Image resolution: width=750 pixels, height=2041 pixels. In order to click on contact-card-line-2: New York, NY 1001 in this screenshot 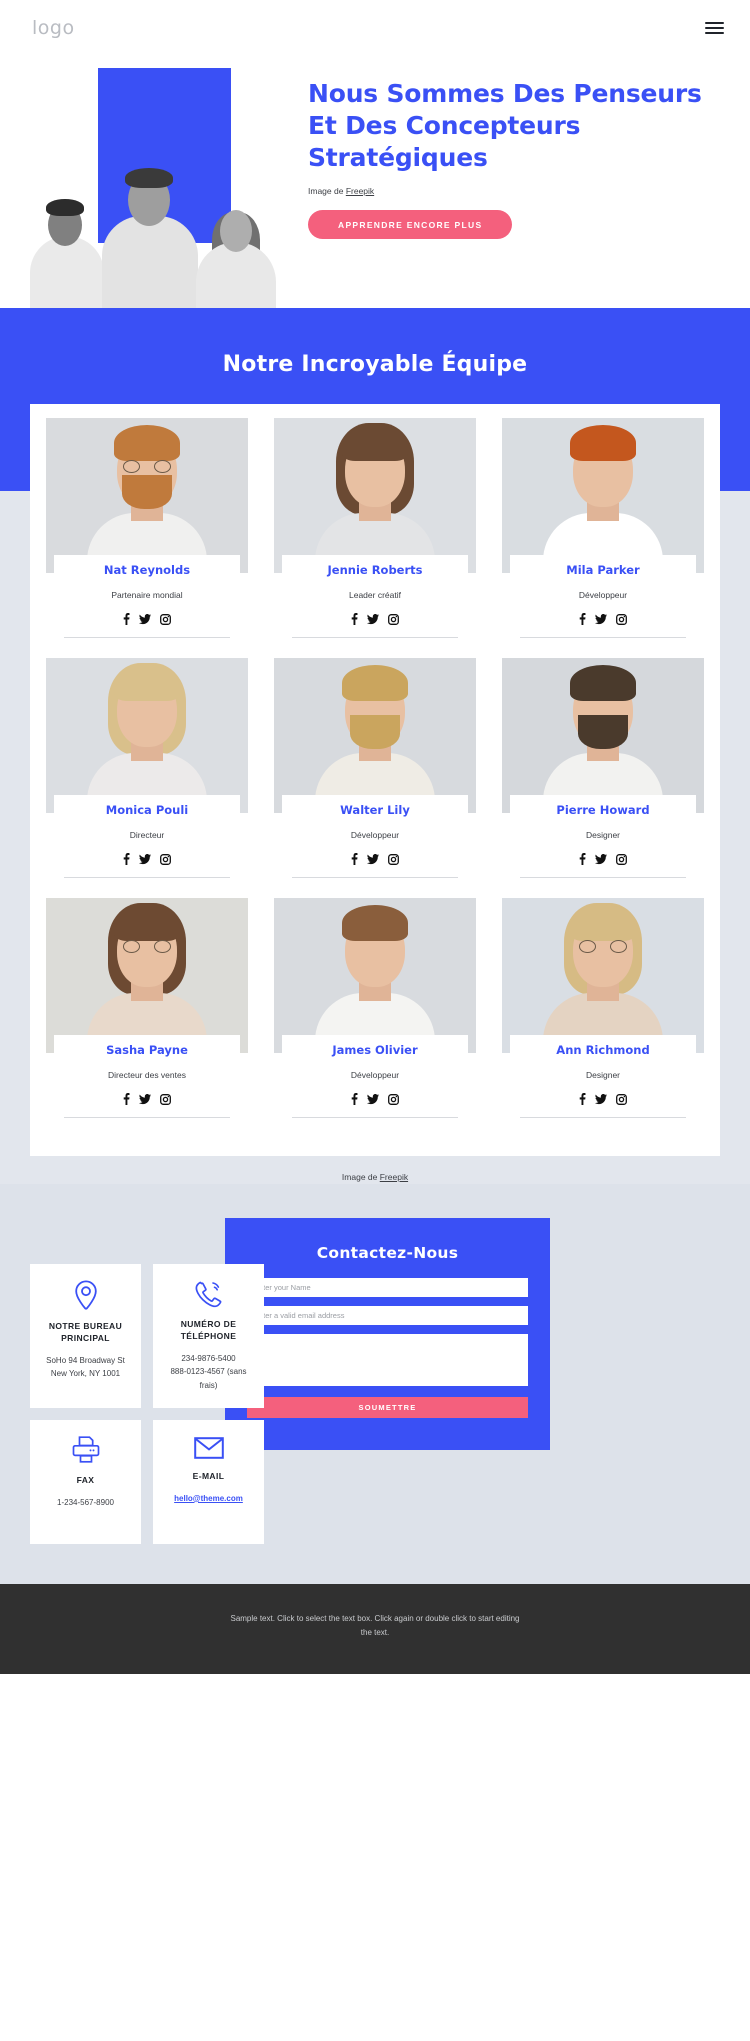, I will do `click(85, 1374)`.